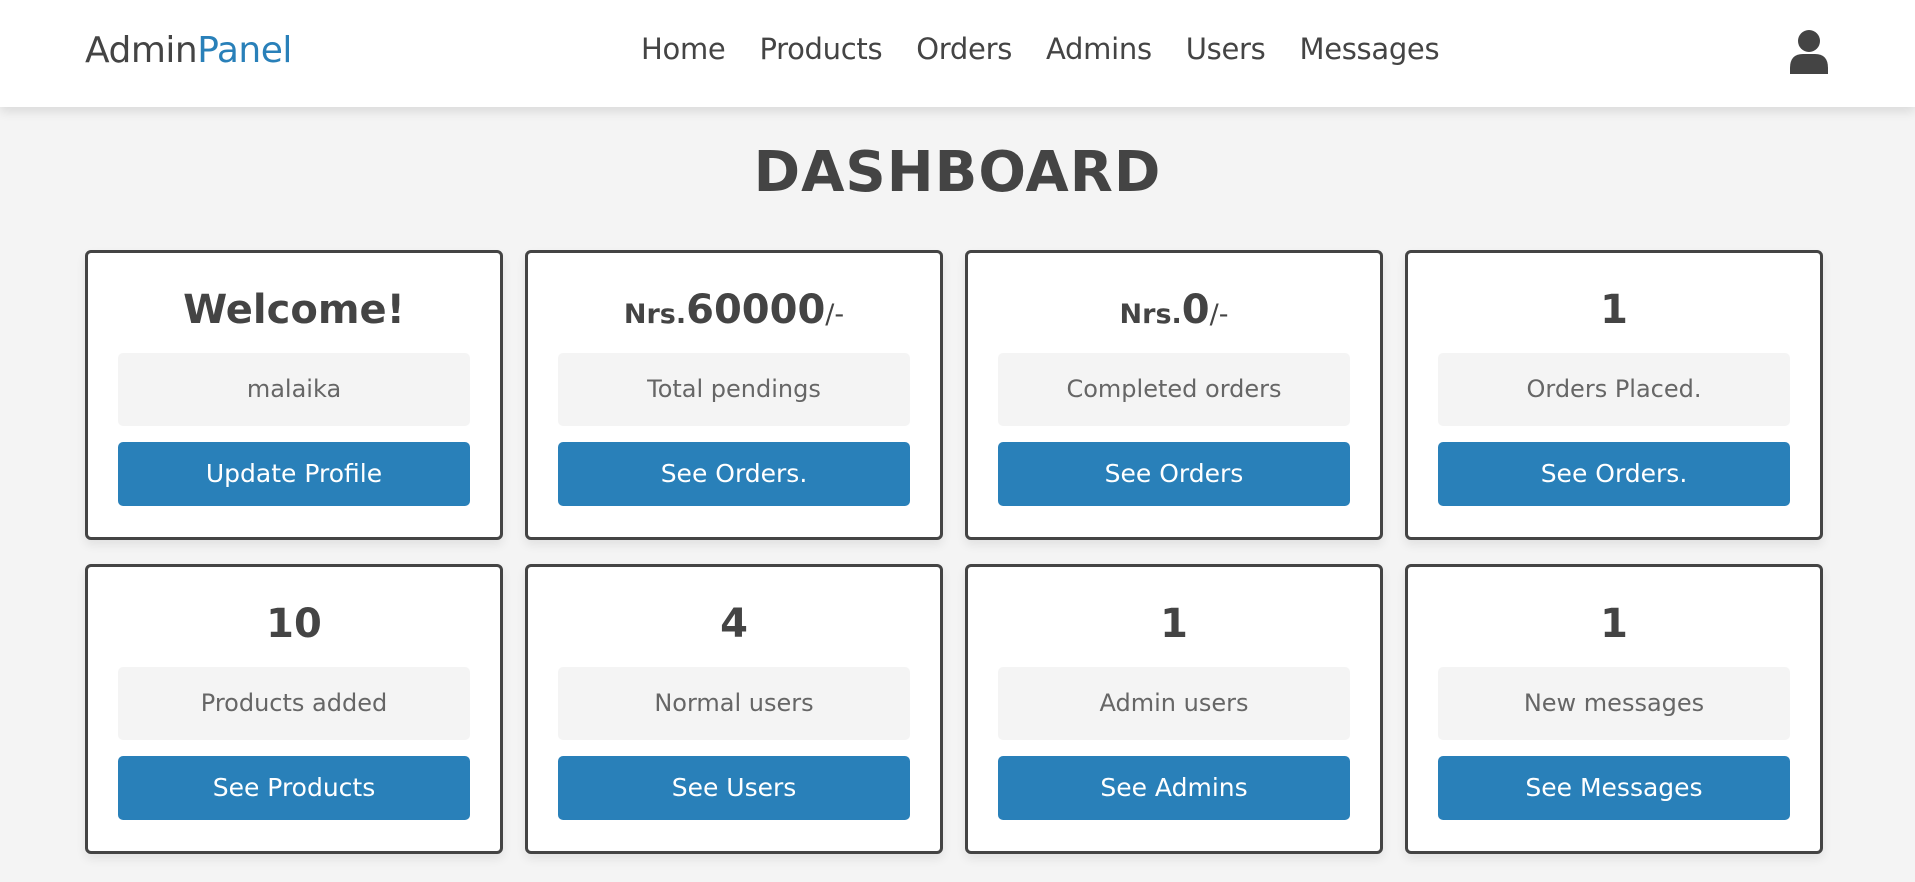  What do you see at coordinates (1174, 389) in the screenshot?
I see `card-label: Completed orders` at bounding box center [1174, 389].